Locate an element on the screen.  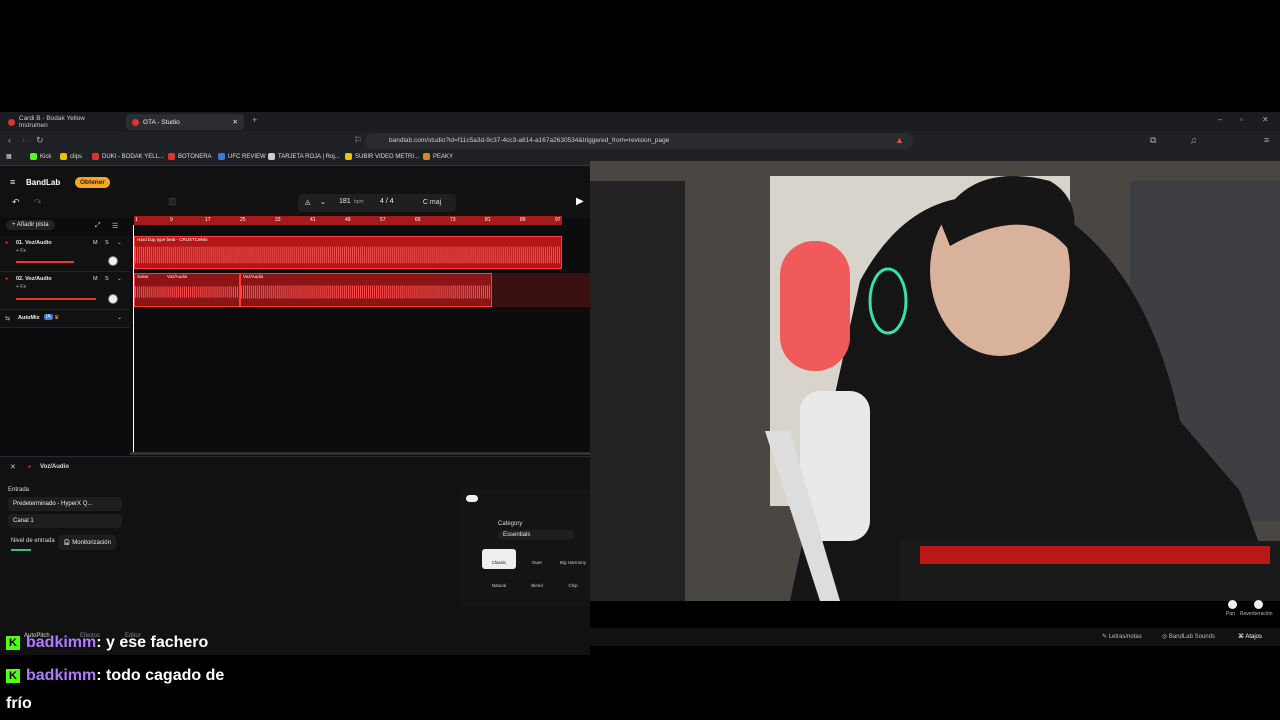
chat-message: Kbadkimm: y ese fachero is located at coordinates (107, 643).